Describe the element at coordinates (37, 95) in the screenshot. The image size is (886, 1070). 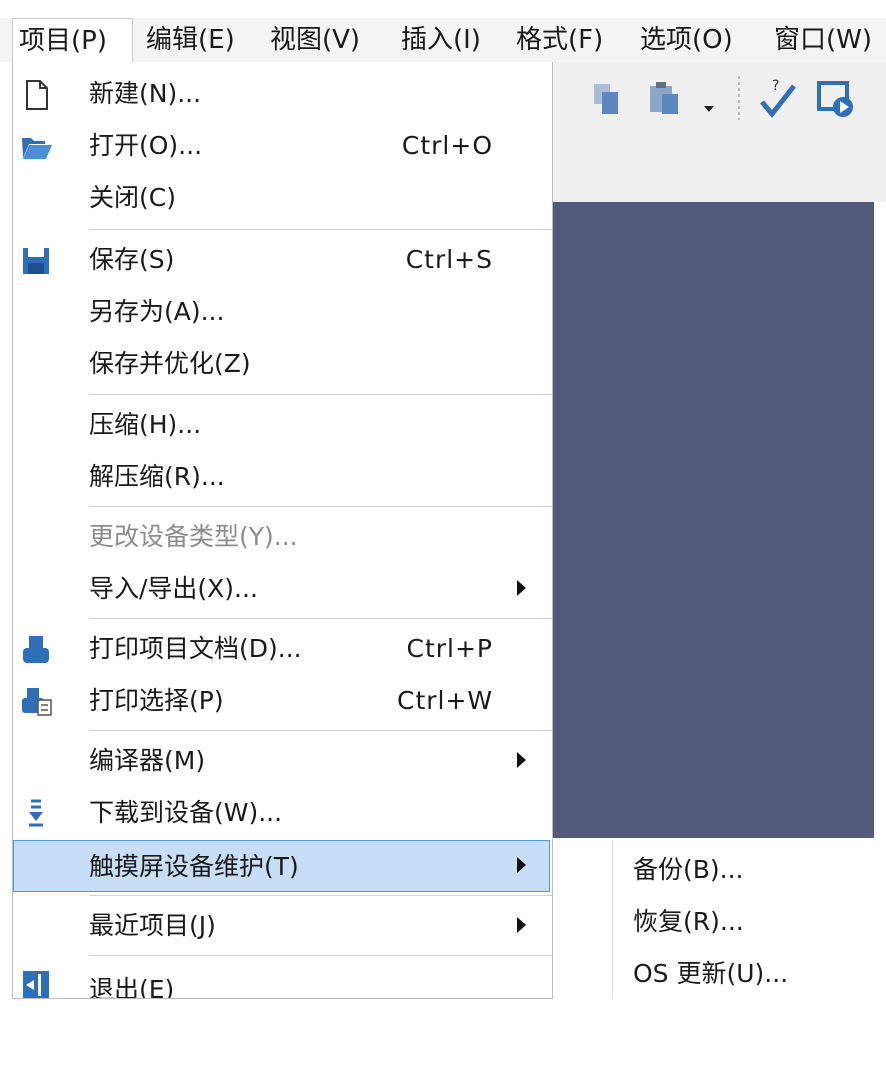
I see `new-file-icon` at that location.